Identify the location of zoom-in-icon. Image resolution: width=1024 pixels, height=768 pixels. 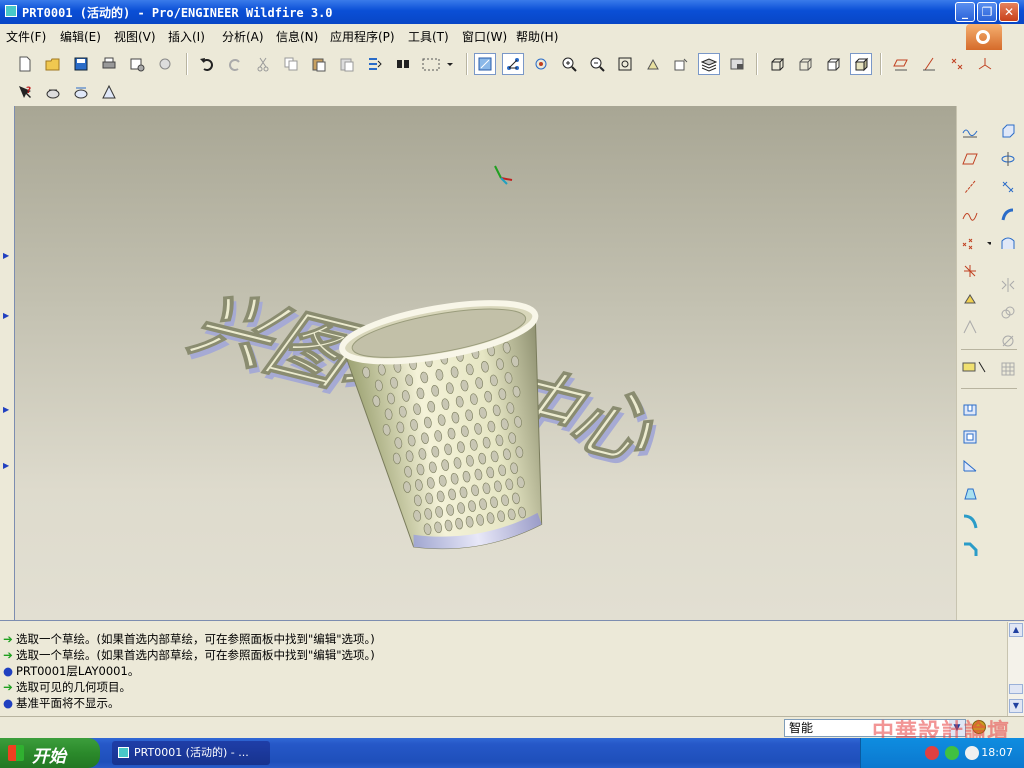
(569, 64).